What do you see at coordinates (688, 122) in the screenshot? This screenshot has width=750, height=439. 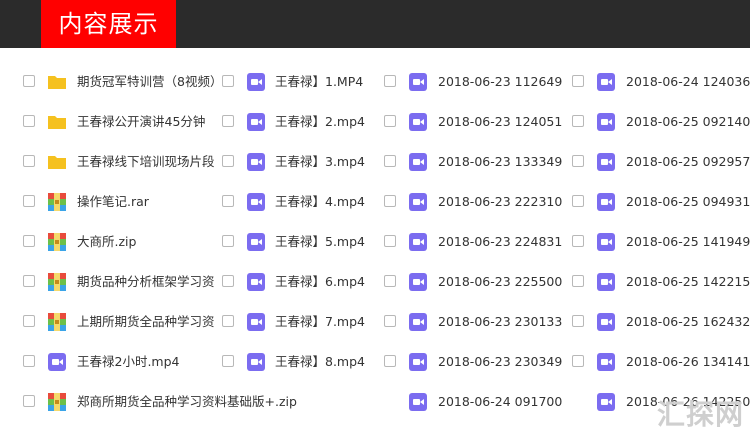 I see `file-name: 2018-06-25 092140.m` at bounding box center [688, 122].